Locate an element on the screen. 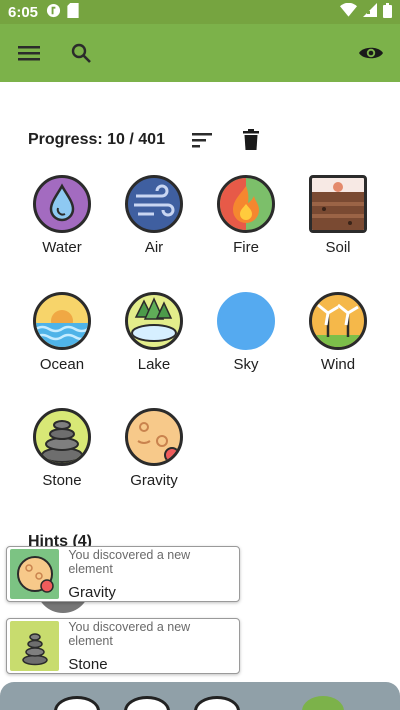  element-air: Air is located at coordinates (154, 215).